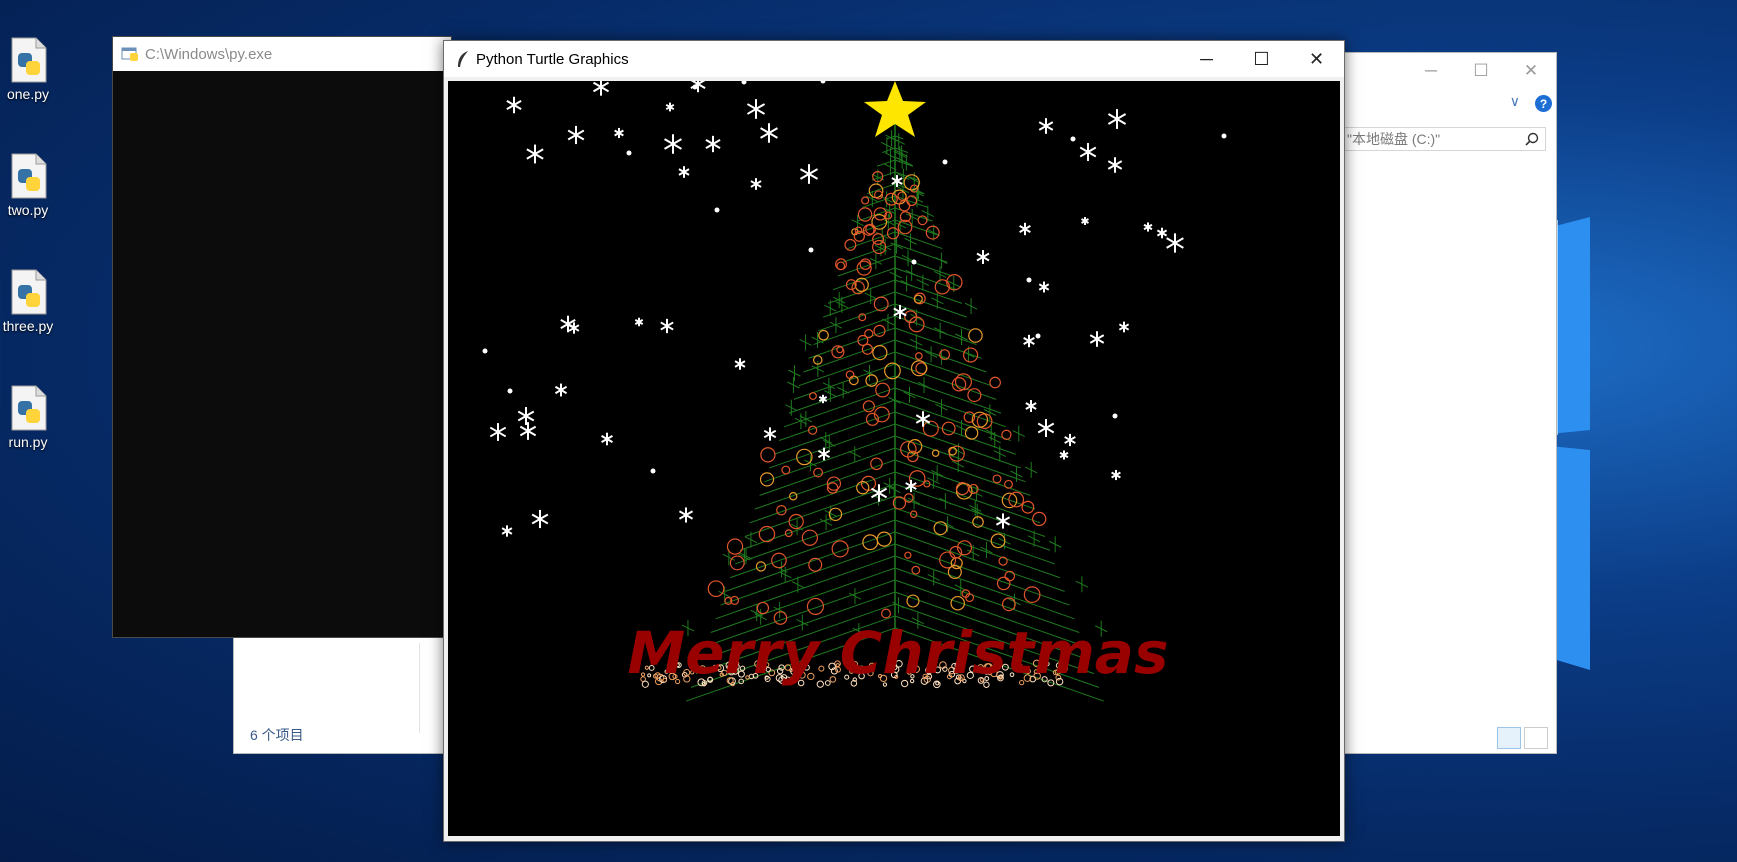 The image size is (1737, 862). Describe the element at coordinates (282, 337) in the screenshot. I see `console-window: C:\Windows\py.exe` at that location.